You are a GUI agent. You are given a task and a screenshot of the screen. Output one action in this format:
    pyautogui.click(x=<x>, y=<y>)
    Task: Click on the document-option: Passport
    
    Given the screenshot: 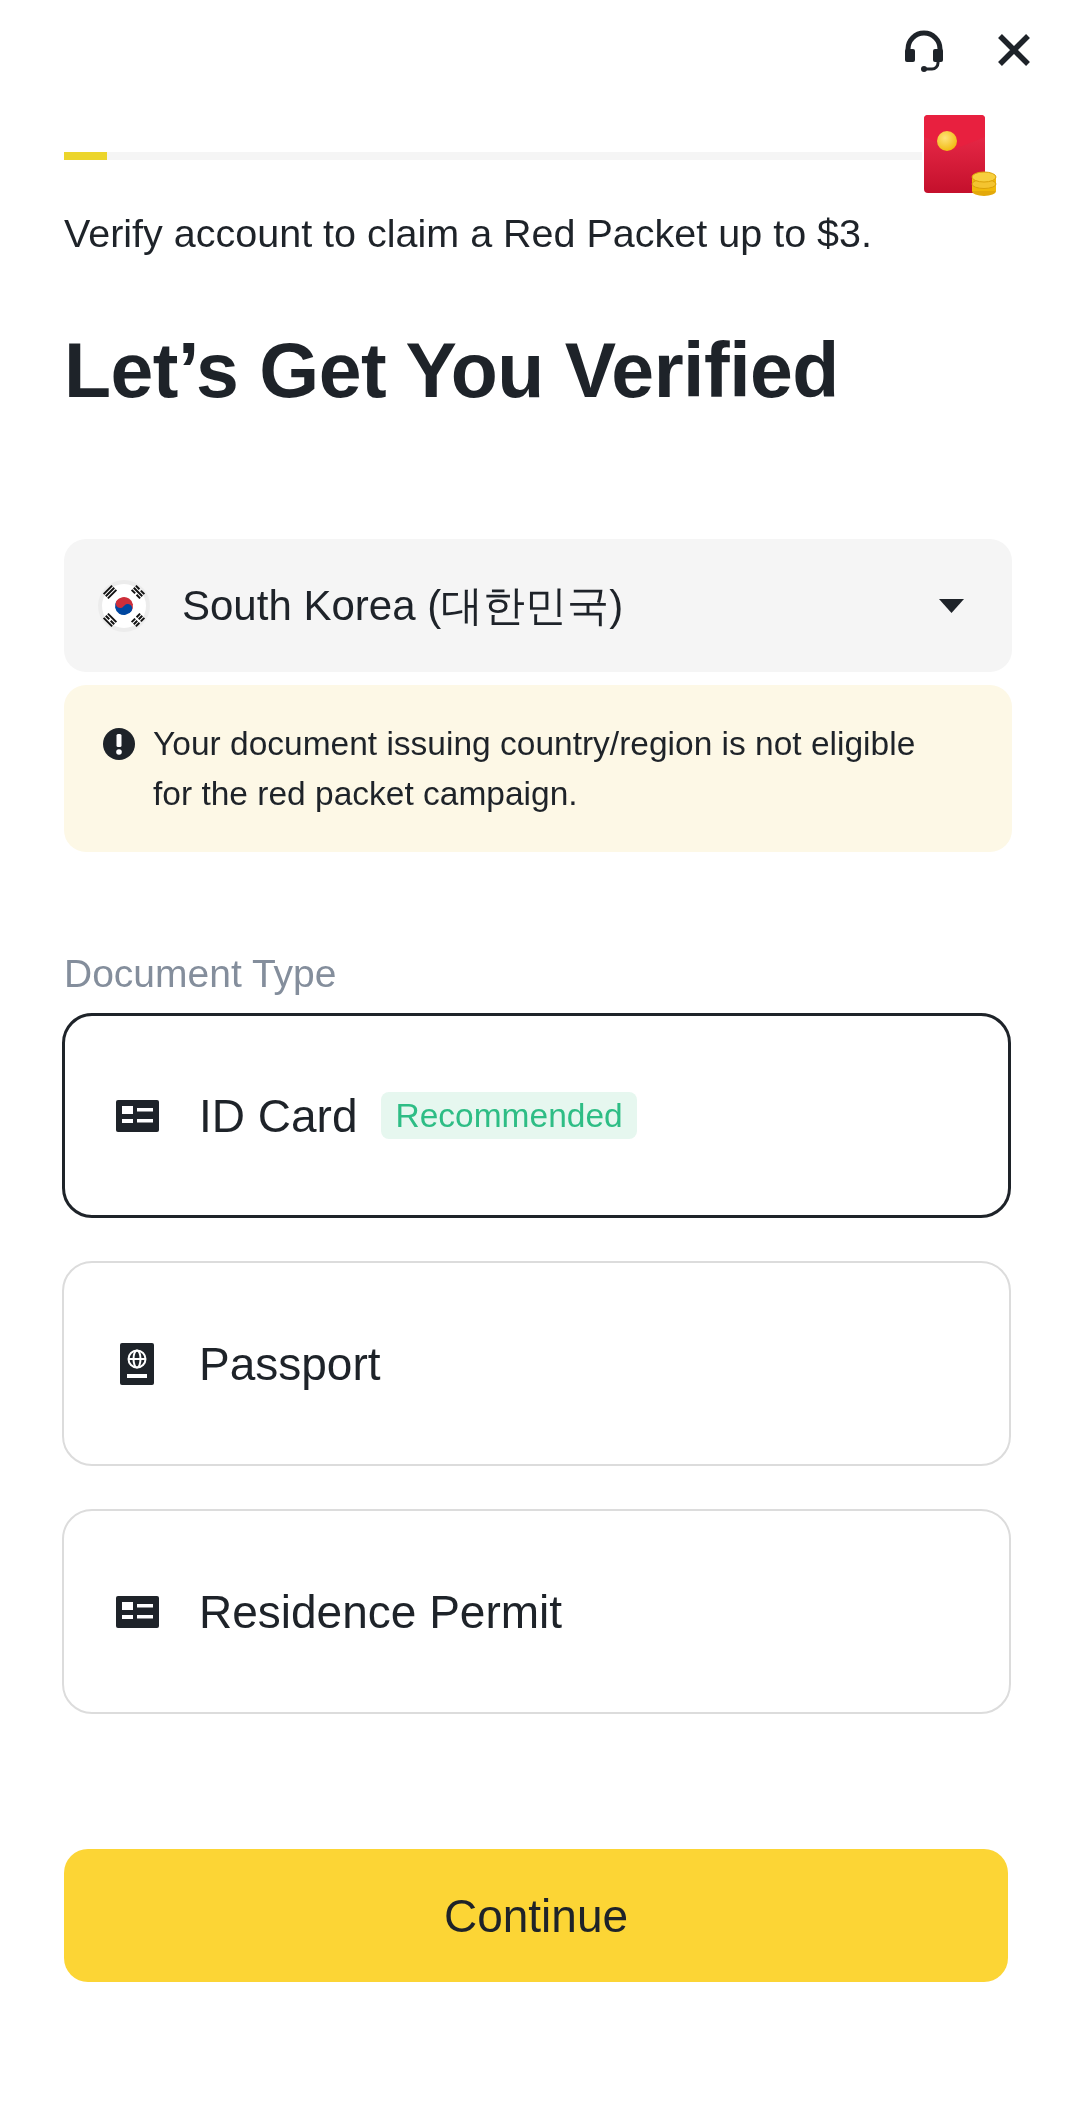 What is the action you would take?
    pyautogui.click(x=536, y=1363)
    